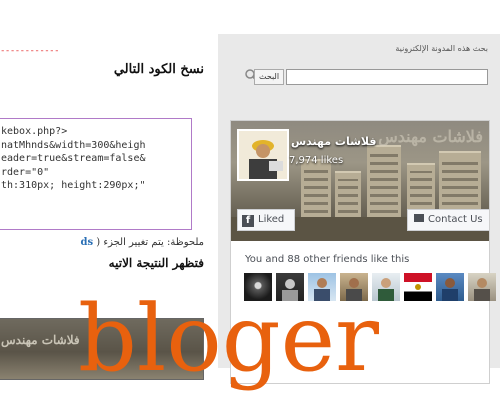  Describe the element at coordinates (327, 259) in the screenshot. I see `friends-like-text: You and 88 other friends like this` at that location.